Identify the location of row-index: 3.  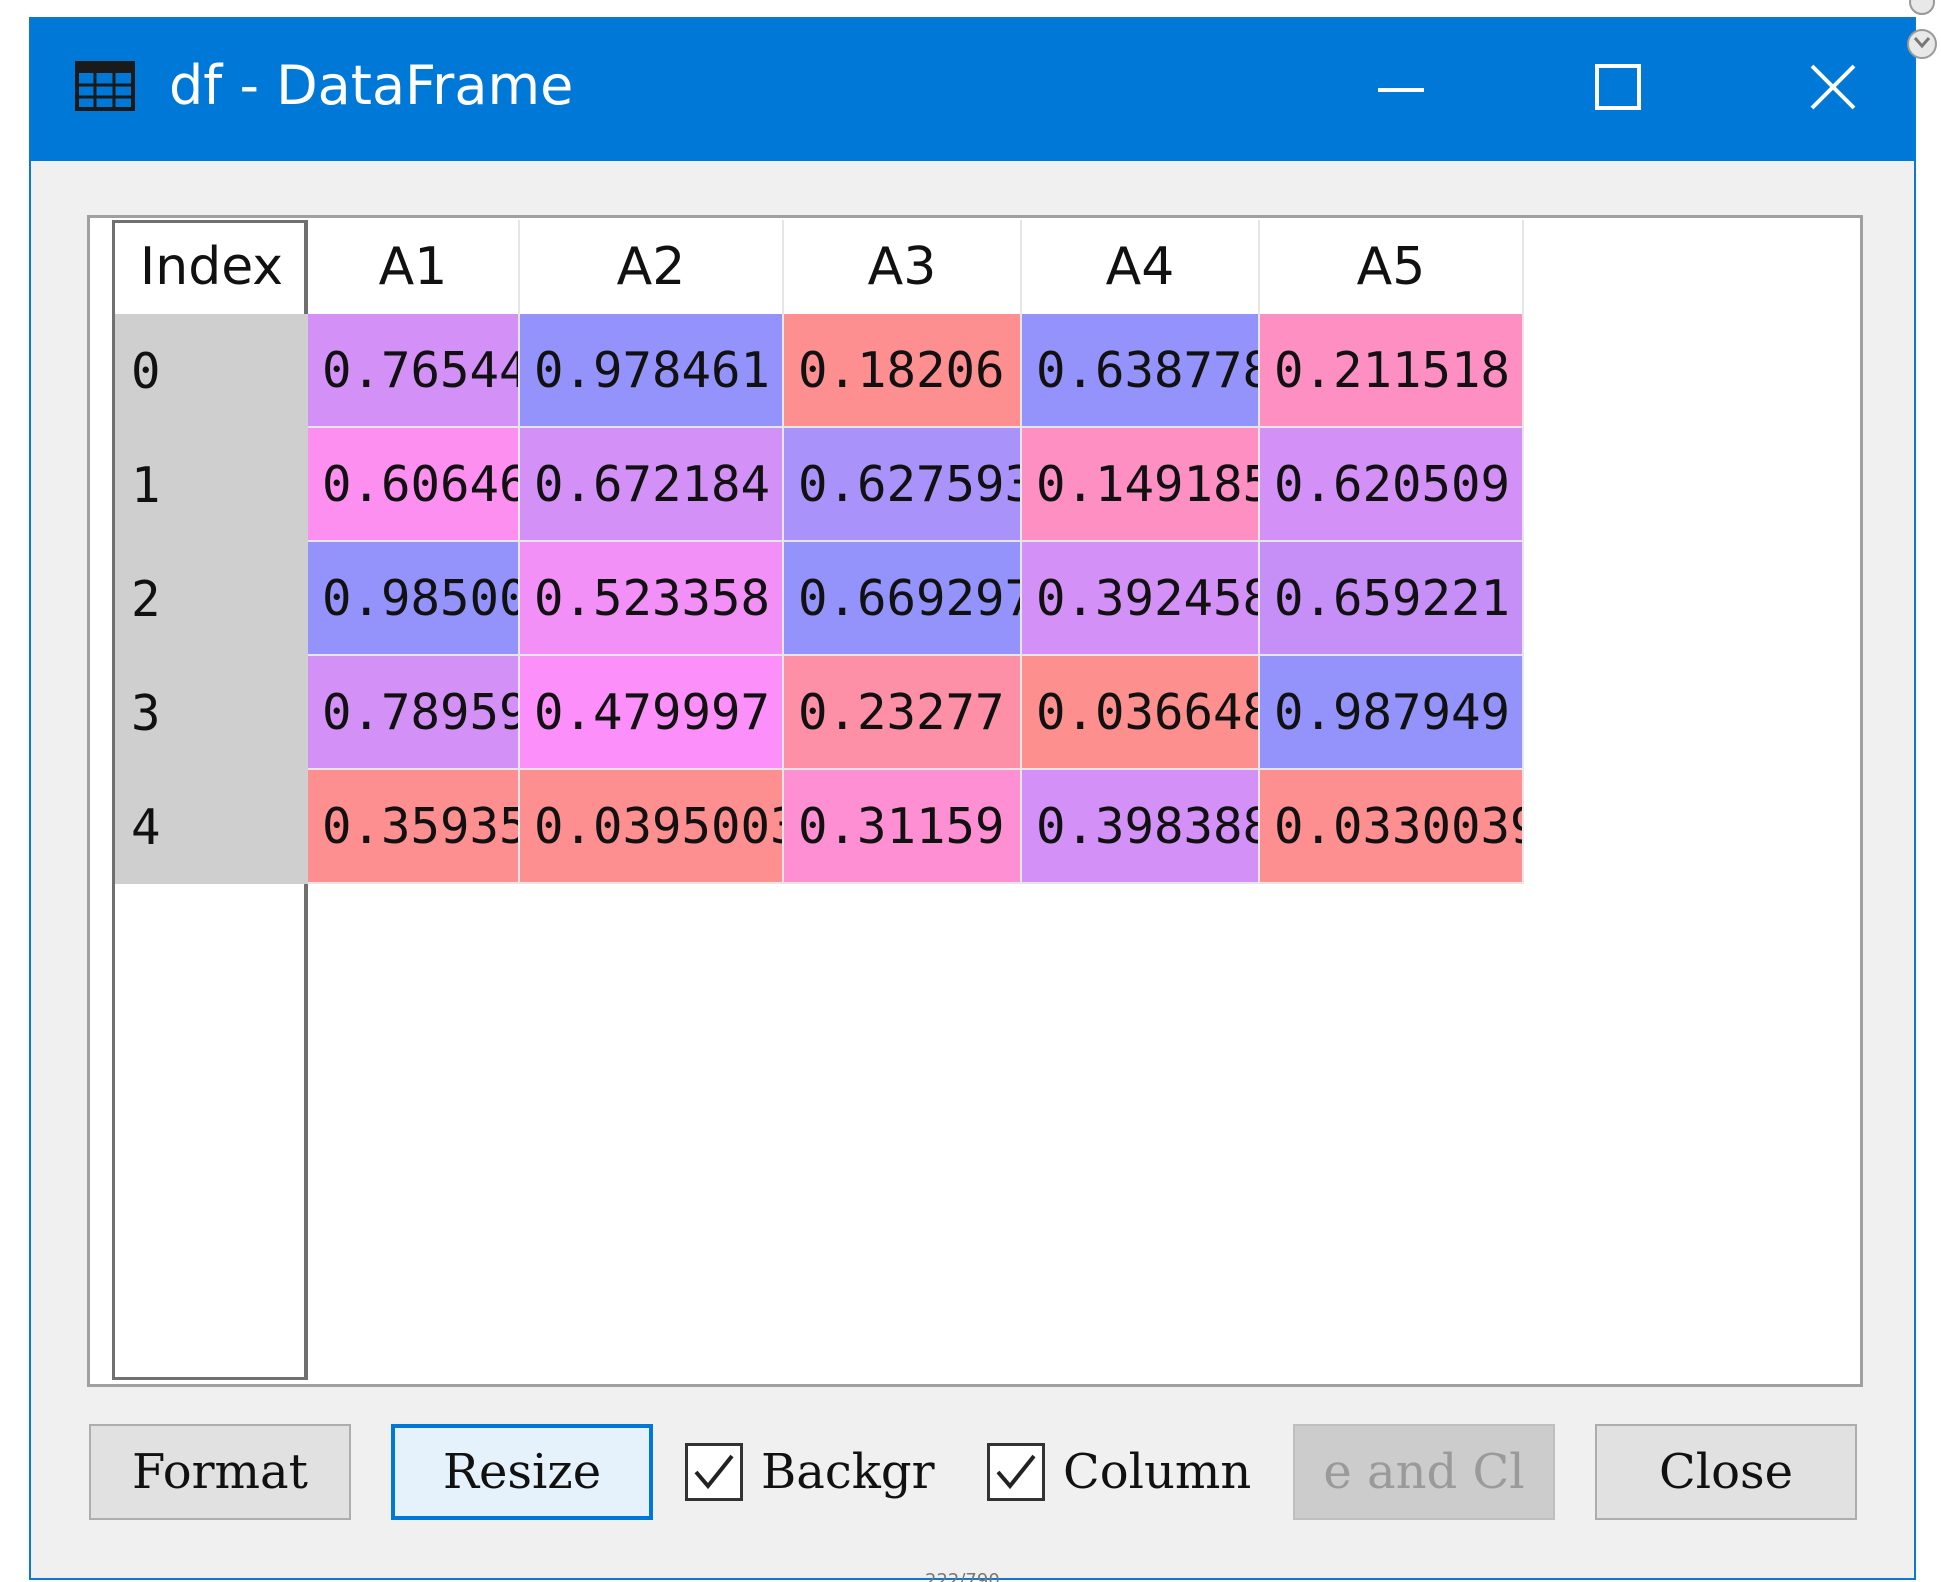
(211, 713).